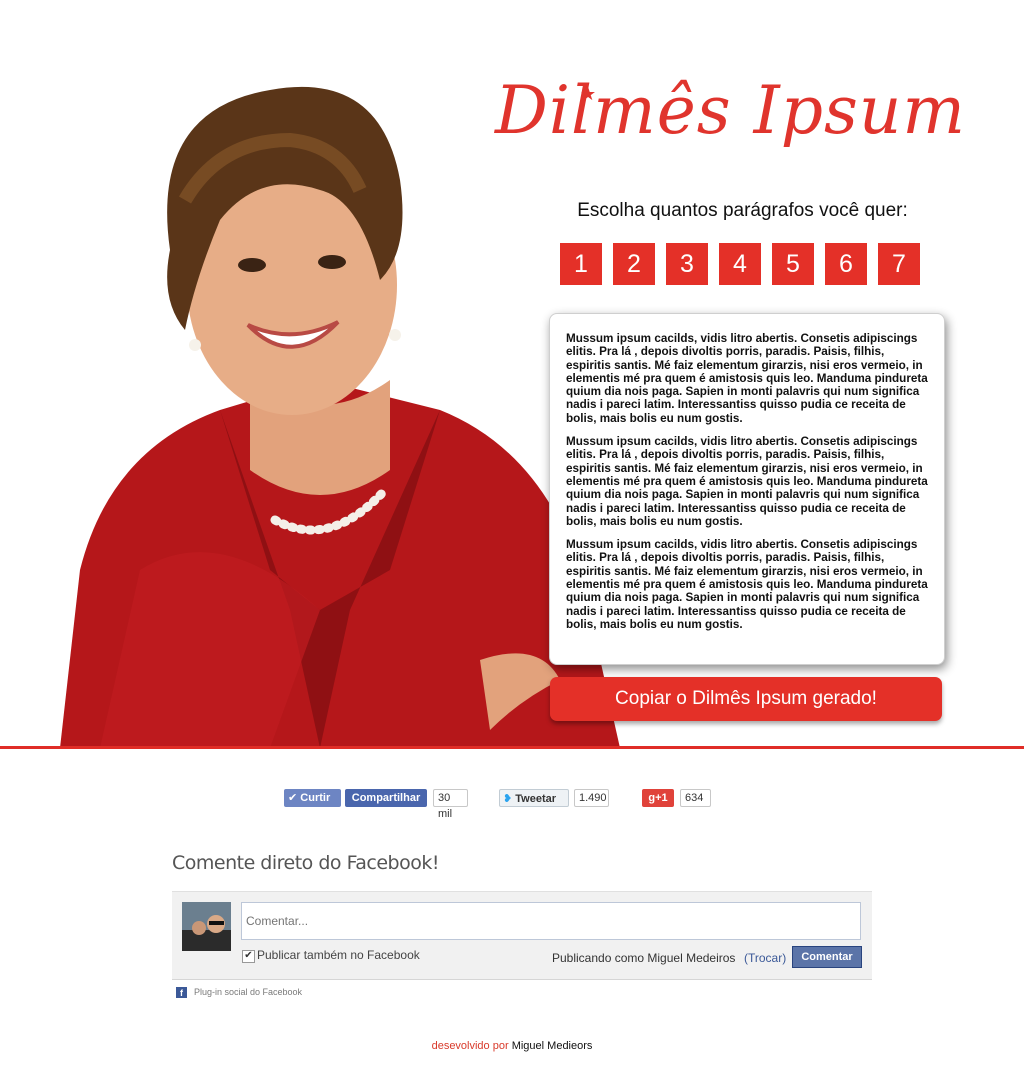 The height and width of the screenshot is (1085, 1024). Describe the element at coordinates (742, 210) in the screenshot. I see `paragraph-count-prompt: Escolha quantos parágrafos você quer:` at that location.